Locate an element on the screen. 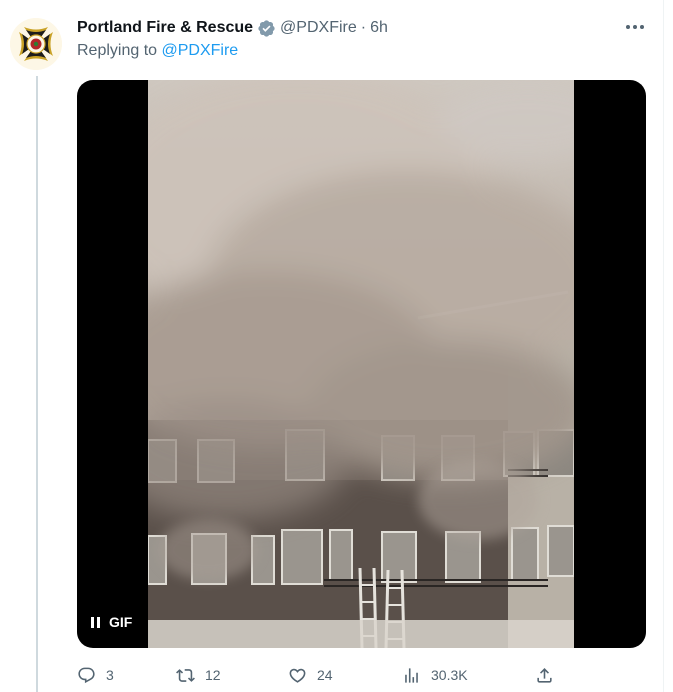 This screenshot has width=673, height=692. tweet-header: Portland Fire & Rescue @PDXFire · 6h is located at coordinates (232, 28).